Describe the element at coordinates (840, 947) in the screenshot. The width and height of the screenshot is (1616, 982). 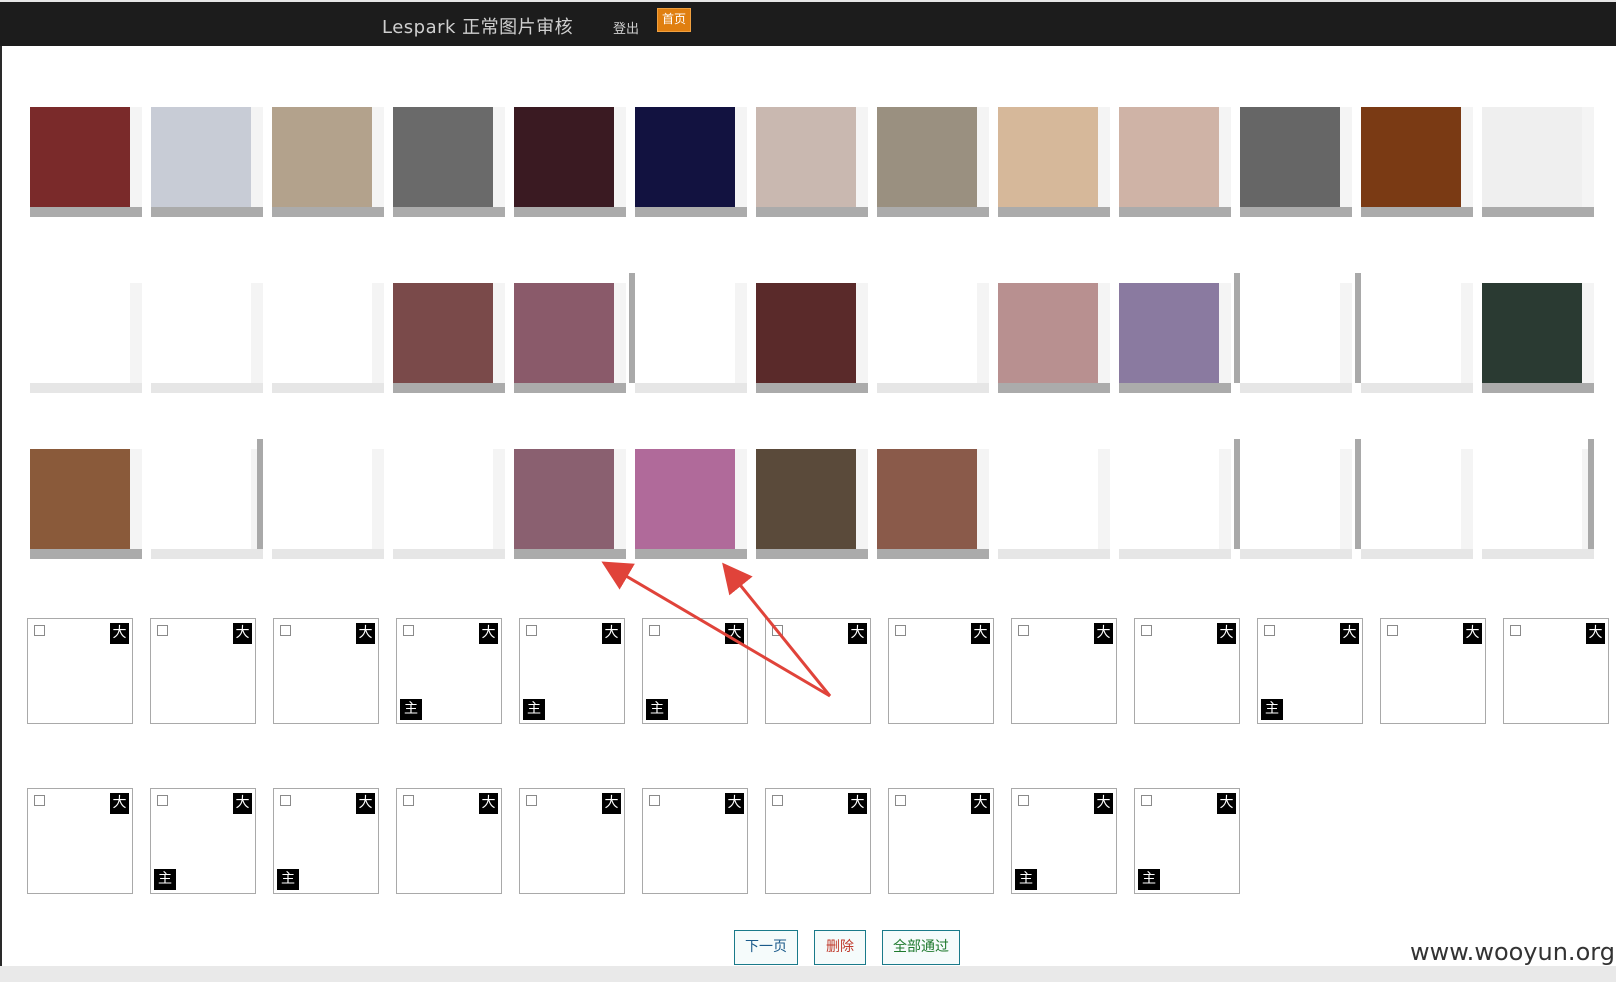
I see `delete-button: 删除` at that location.